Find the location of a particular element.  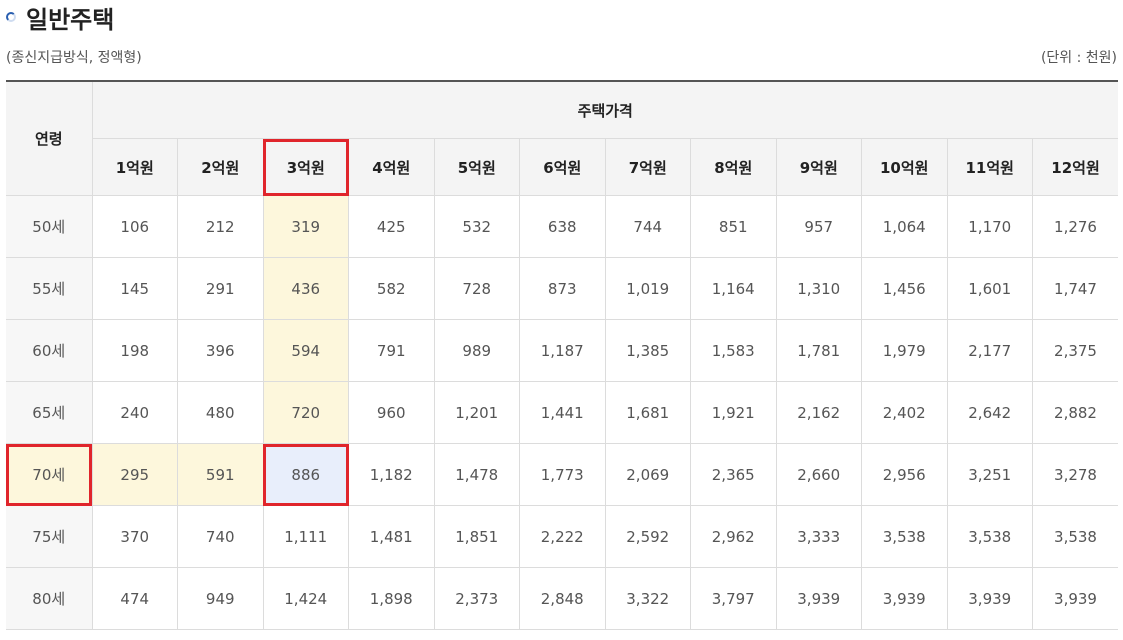

value-cell: 1,773 is located at coordinates (562, 474).